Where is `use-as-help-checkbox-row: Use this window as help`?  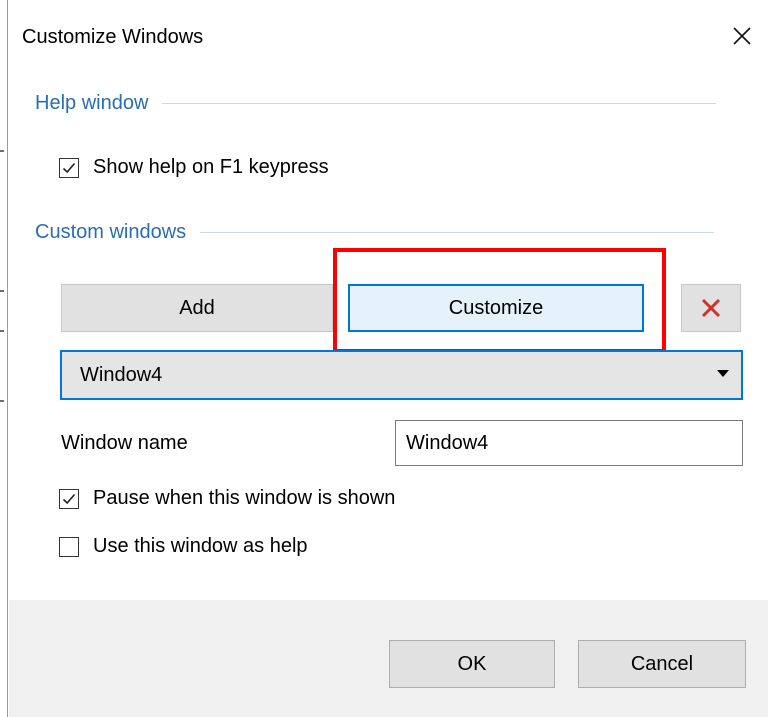 use-as-help-checkbox-row: Use this window as help is located at coordinates (183, 546).